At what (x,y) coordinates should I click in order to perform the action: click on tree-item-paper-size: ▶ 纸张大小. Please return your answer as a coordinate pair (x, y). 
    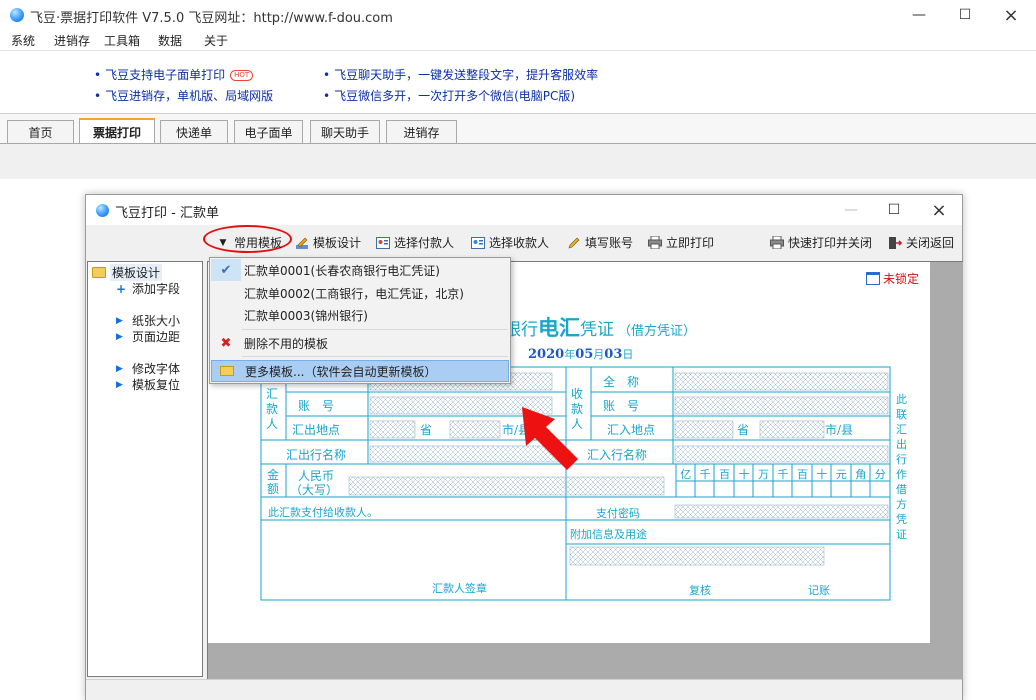
    Looking at the image, I should click on (148, 320).